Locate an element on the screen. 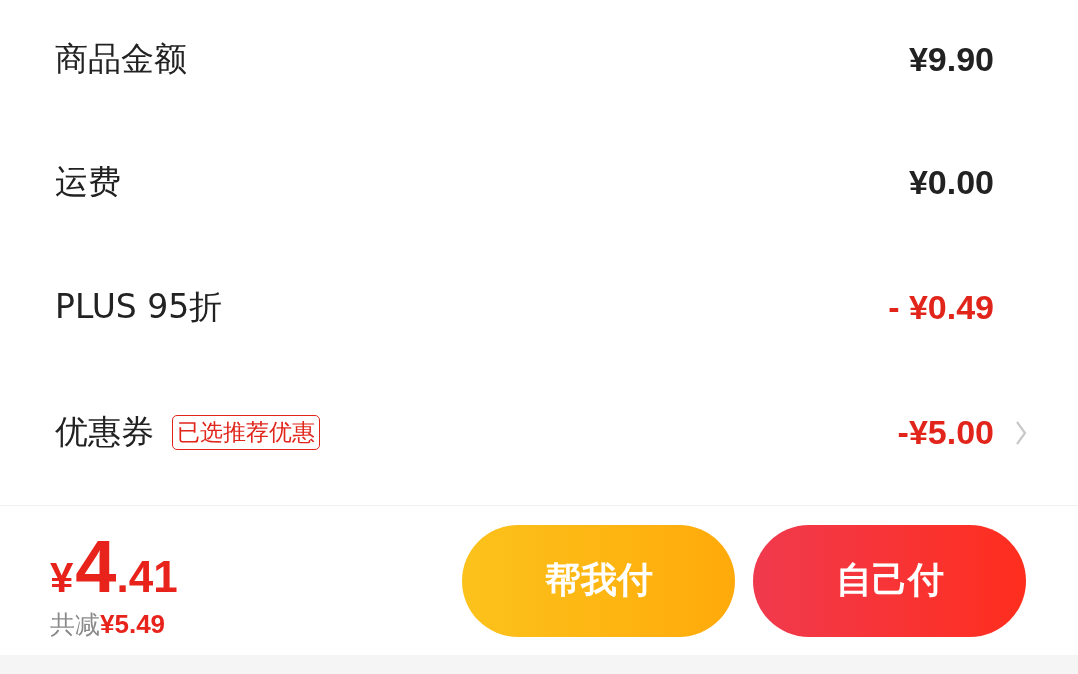 The image size is (1078, 674). row-amount: ¥9.90 is located at coordinates (951, 59).